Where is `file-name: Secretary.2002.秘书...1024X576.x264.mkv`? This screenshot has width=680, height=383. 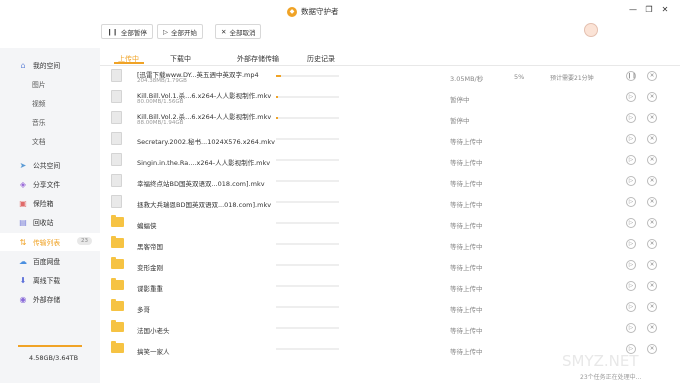
file-name: Secretary.2002.秘书...1024X576.x264.mkv is located at coordinates (206, 142).